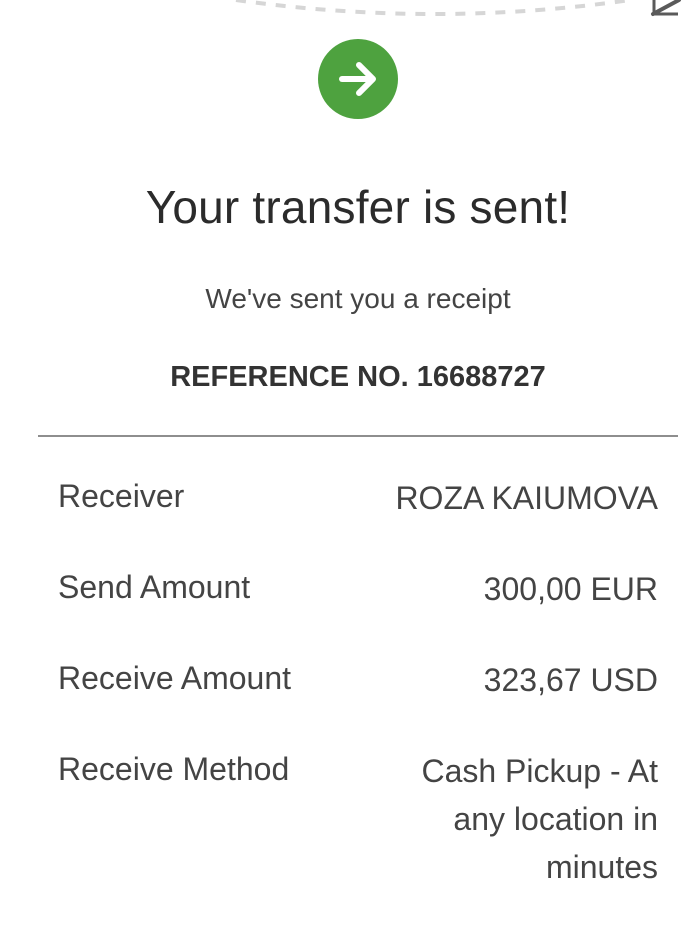  I want to click on success-status-icon, so click(358, 79).